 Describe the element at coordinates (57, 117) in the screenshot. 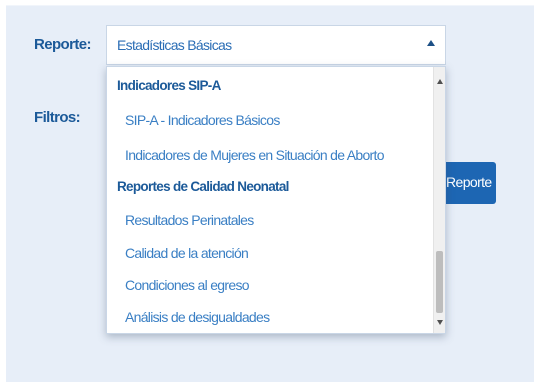

I see `filters-label: Filtros:` at that location.